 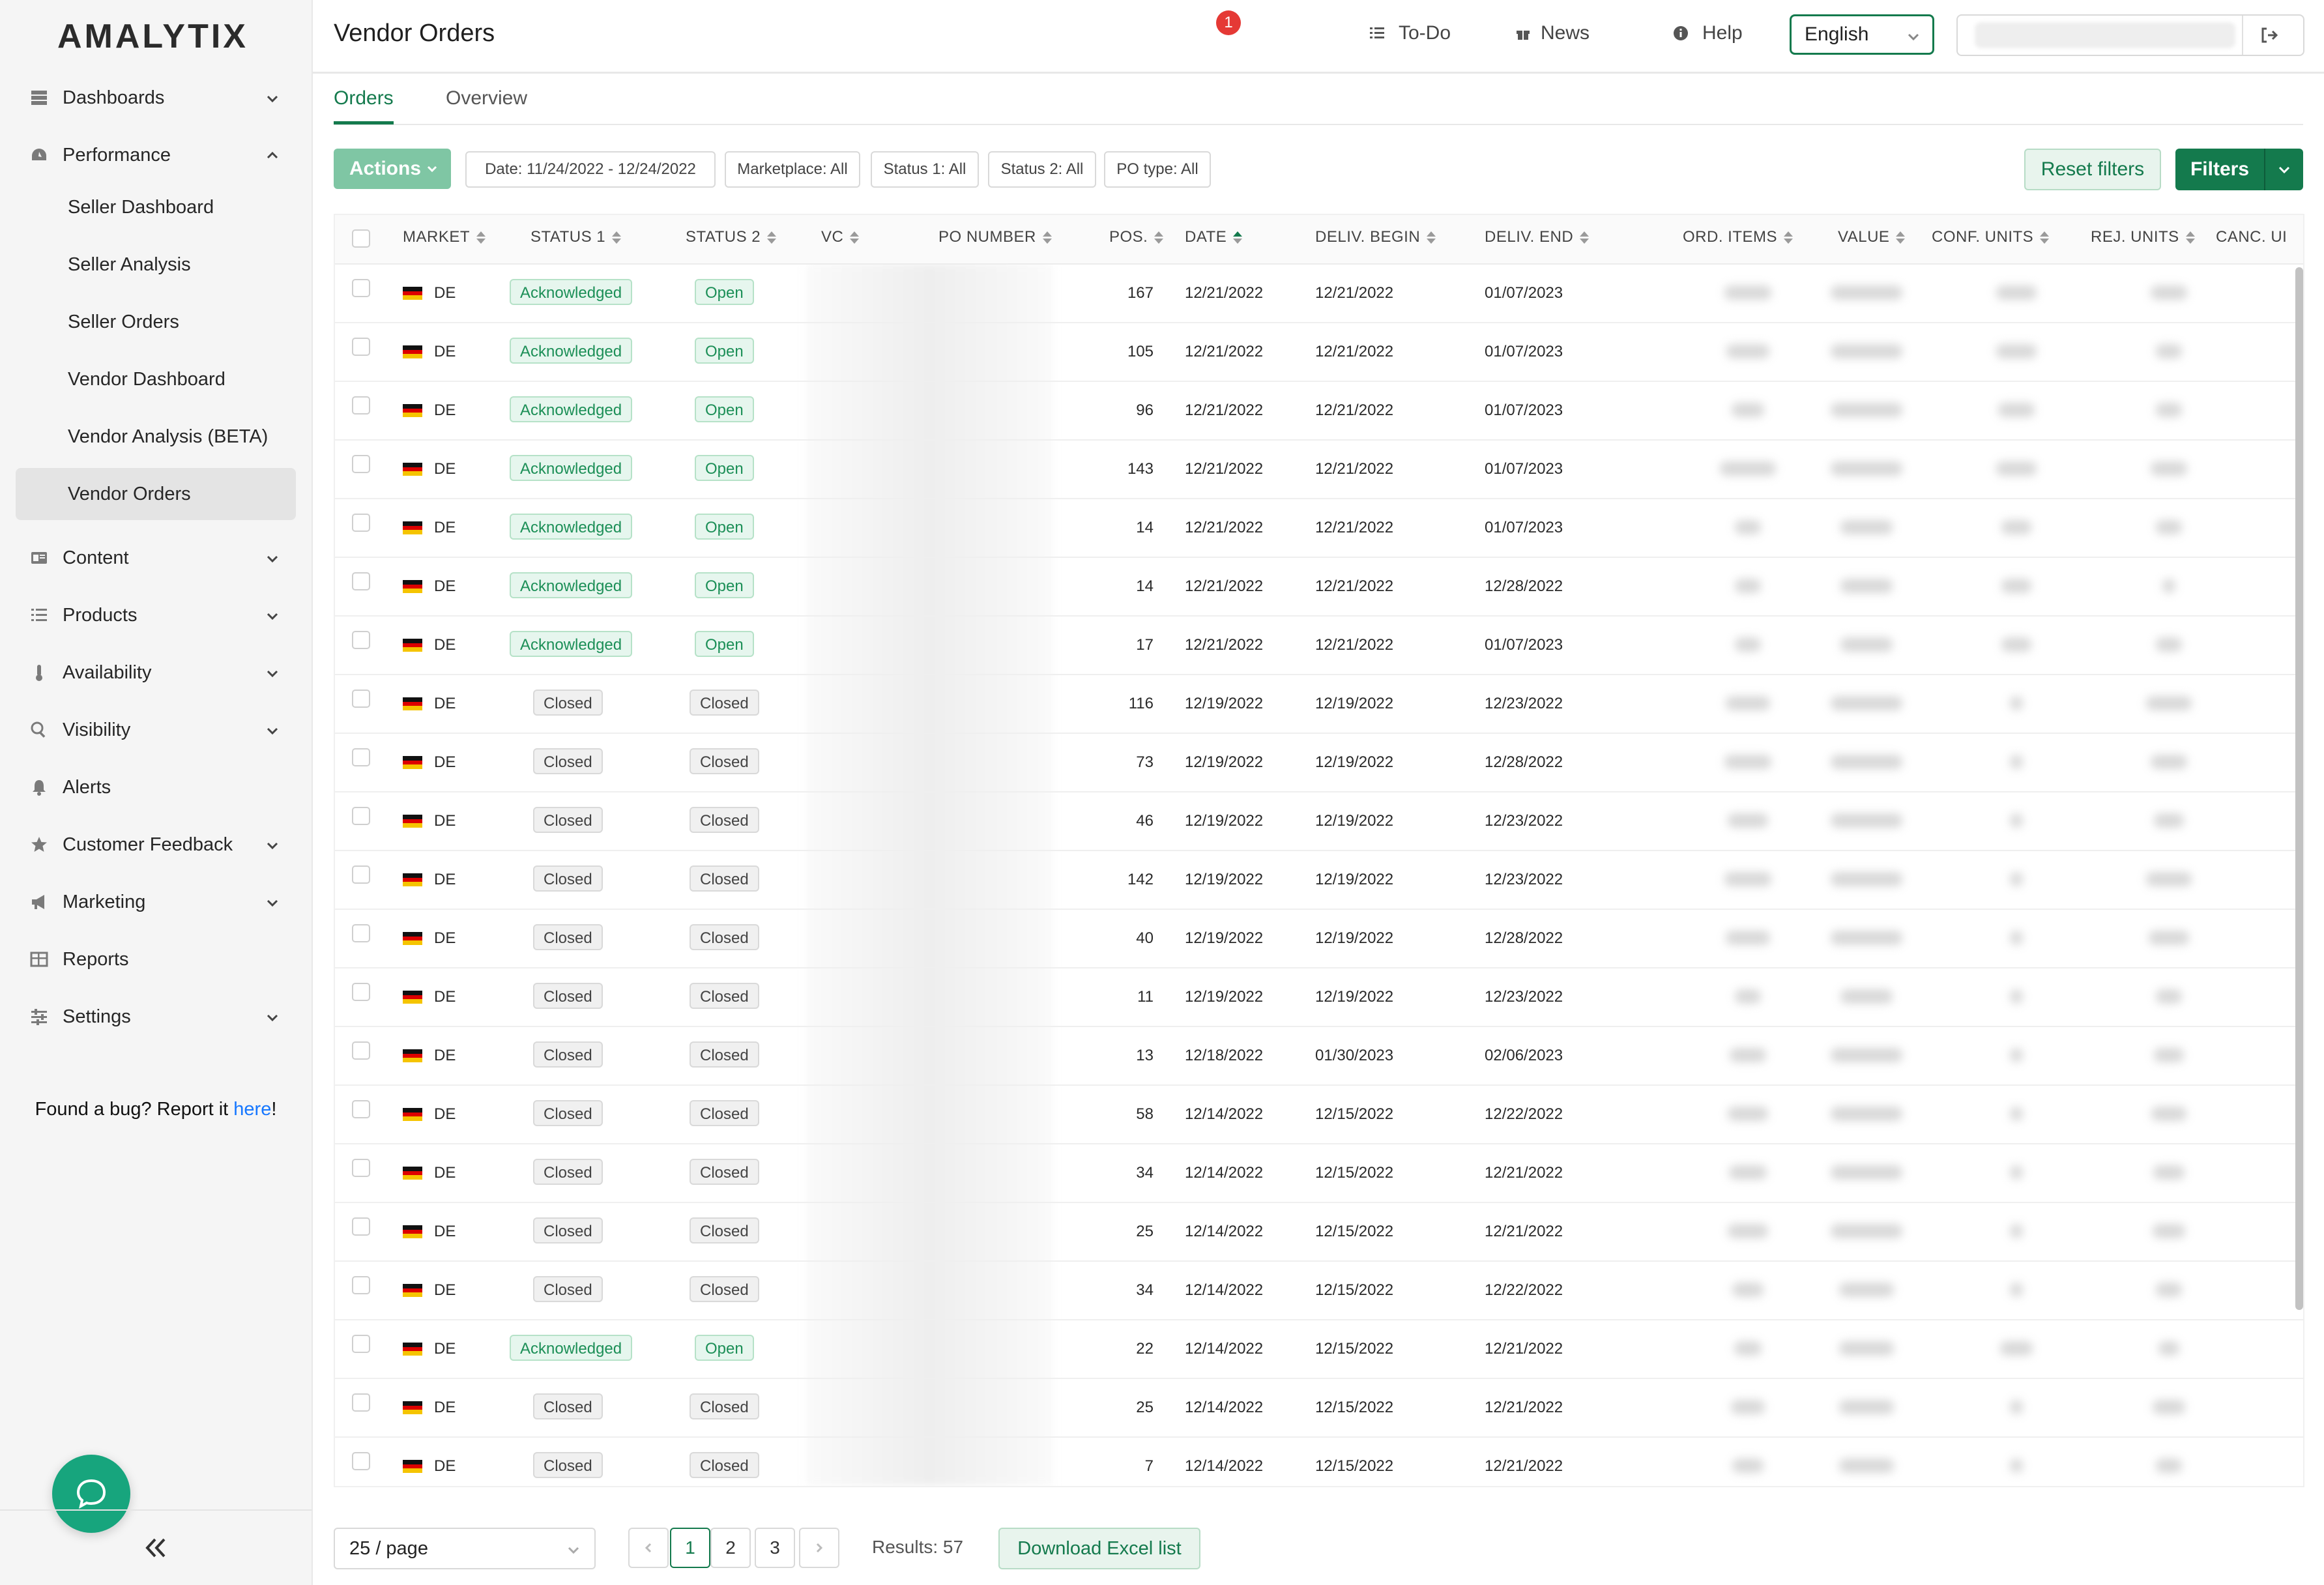 What do you see at coordinates (361, 238) in the screenshot?
I see `select-all-checkbox` at bounding box center [361, 238].